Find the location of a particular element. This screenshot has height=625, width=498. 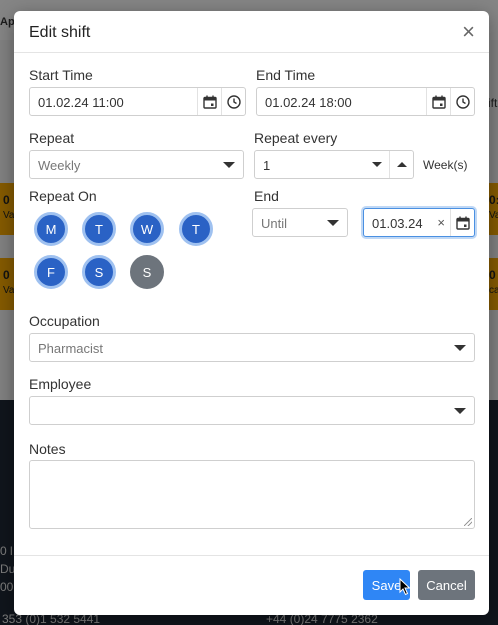

notes-textarea is located at coordinates (252, 494).